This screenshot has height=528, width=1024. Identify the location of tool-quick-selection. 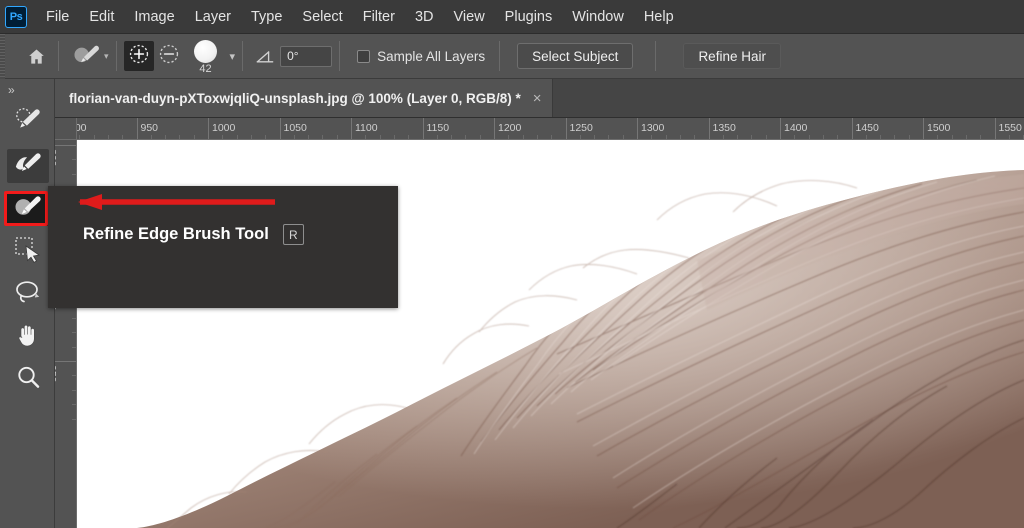
(27, 122).